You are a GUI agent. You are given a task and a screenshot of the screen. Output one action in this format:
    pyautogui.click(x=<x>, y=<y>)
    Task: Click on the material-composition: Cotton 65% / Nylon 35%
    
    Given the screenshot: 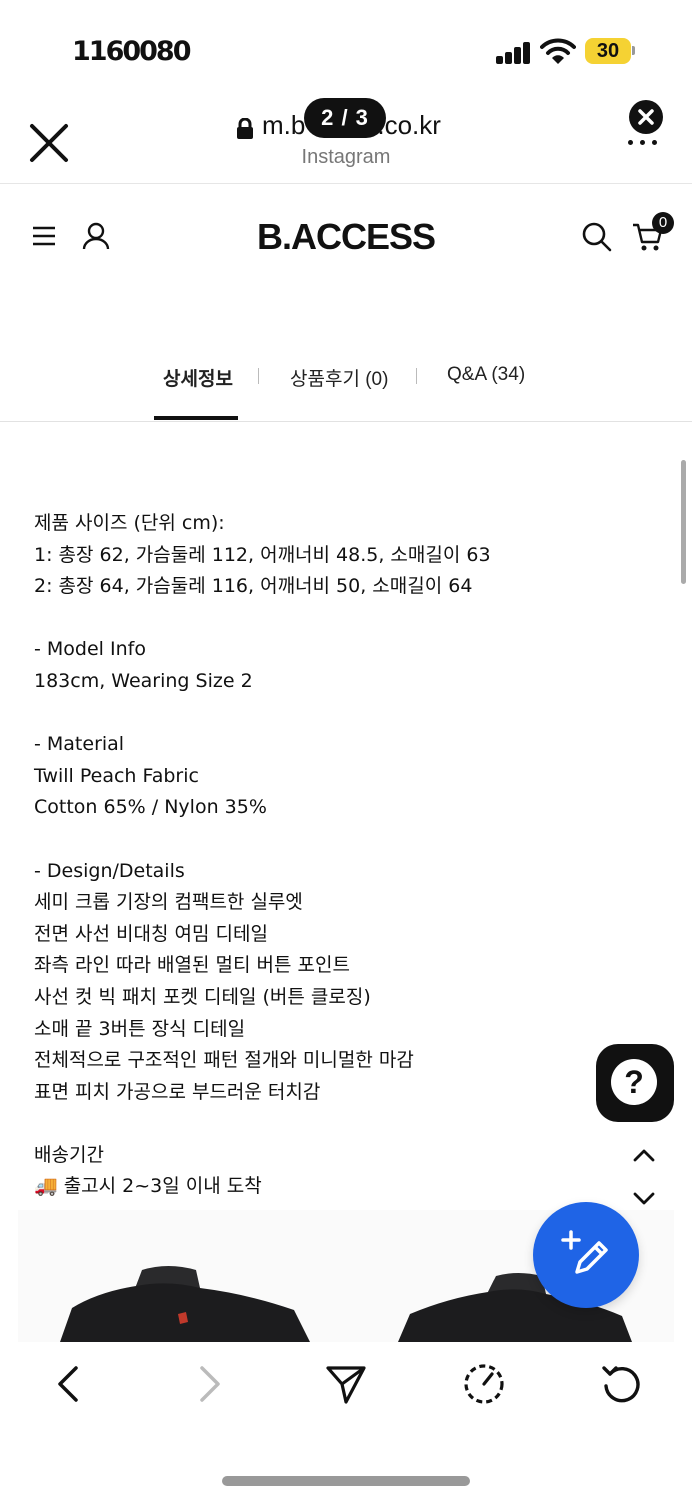 What is the action you would take?
    pyautogui.click(x=150, y=807)
    